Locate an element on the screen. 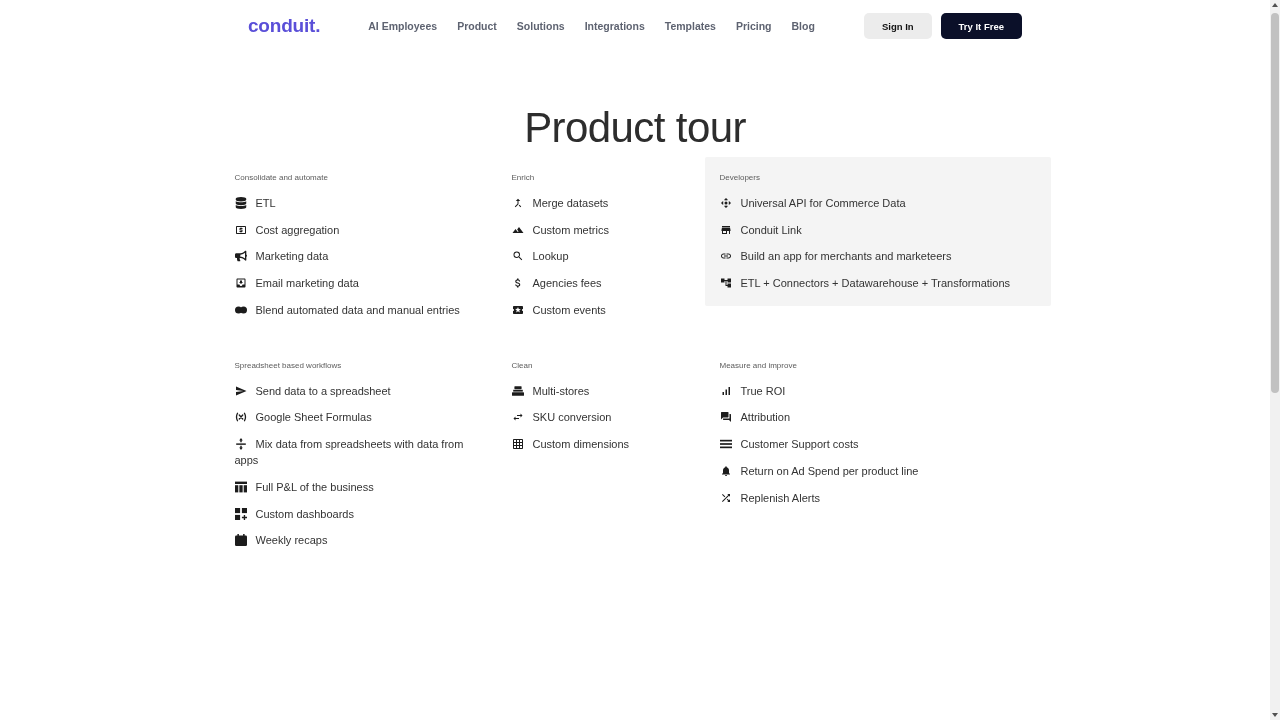  scrollbar is located at coordinates (1275, 360).